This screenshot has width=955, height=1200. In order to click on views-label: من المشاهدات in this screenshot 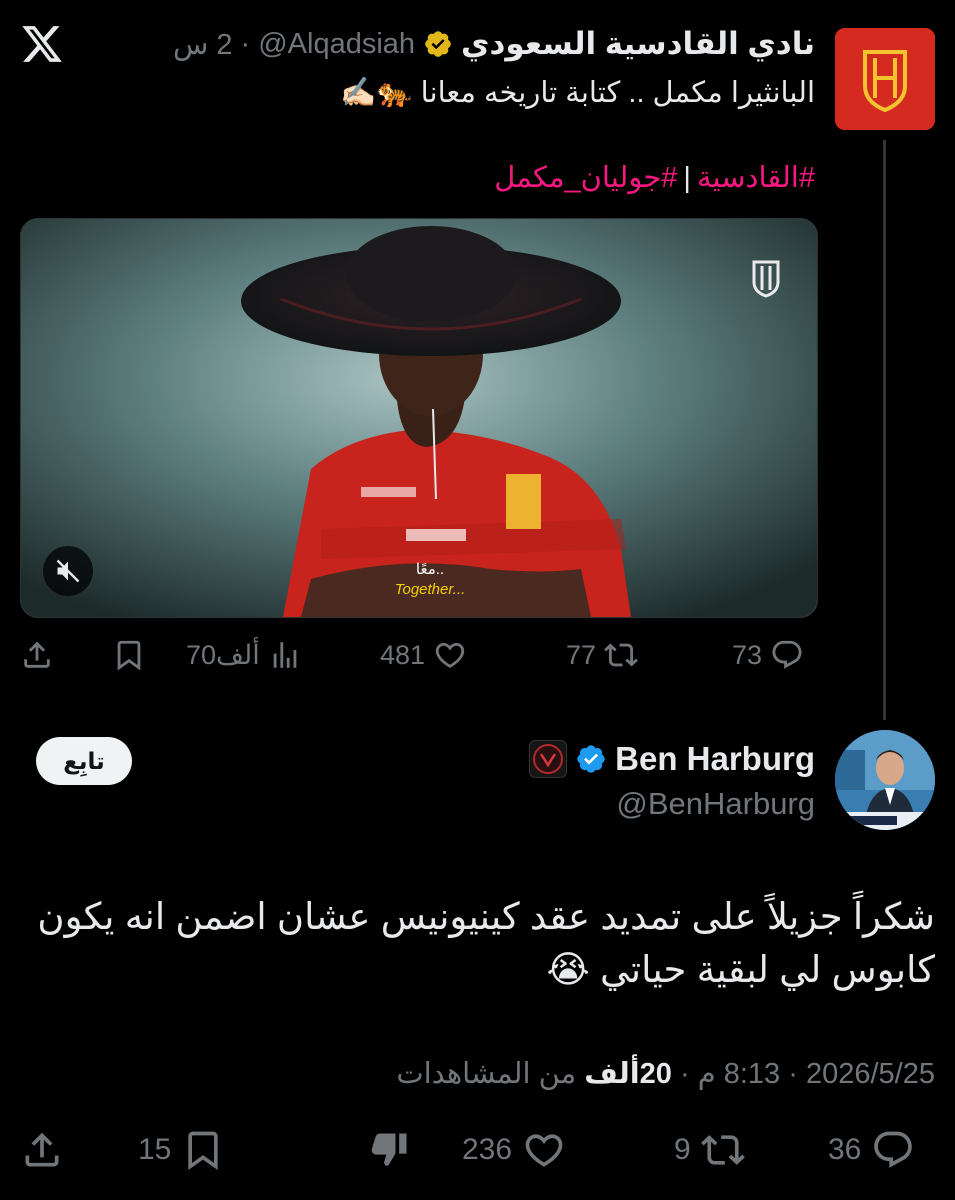, I will do `click(486, 1074)`.